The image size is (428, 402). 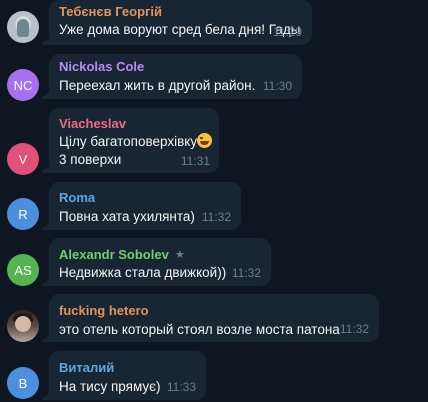 I want to click on message-text: Уже дома воруют сред бела дня! Гады, so click(x=180, y=29).